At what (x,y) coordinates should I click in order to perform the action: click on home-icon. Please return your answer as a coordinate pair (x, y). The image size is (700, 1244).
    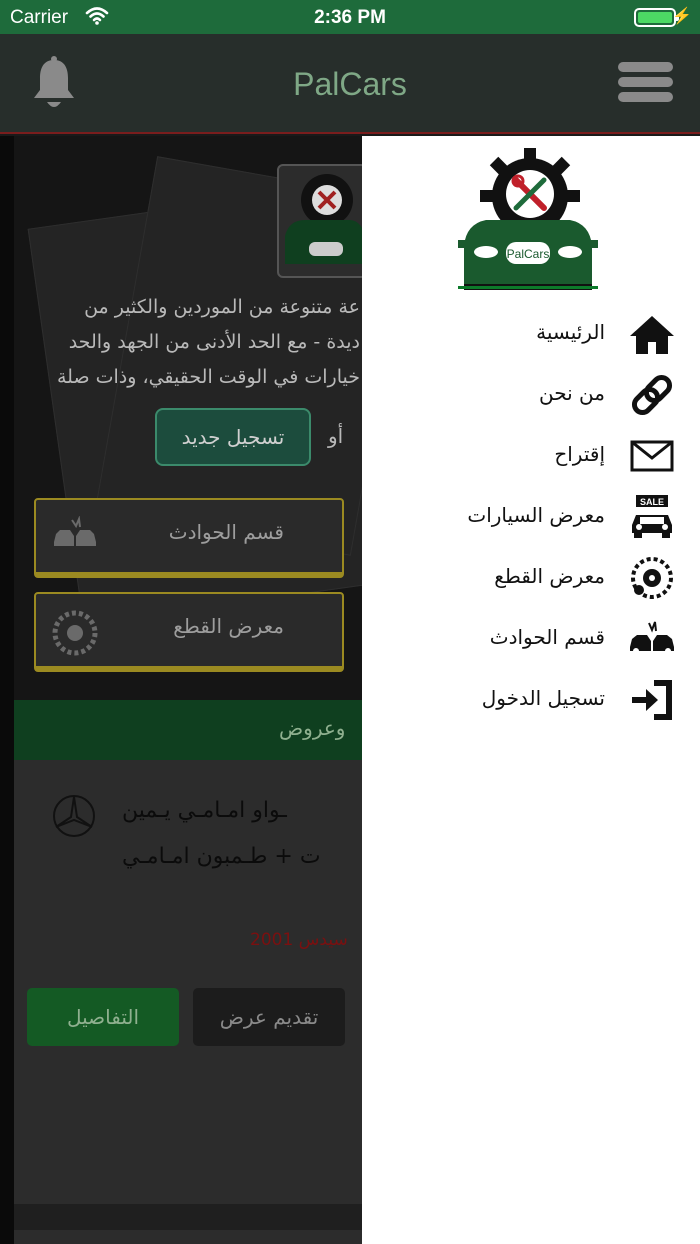
    Looking at the image, I should click on (652, 335).